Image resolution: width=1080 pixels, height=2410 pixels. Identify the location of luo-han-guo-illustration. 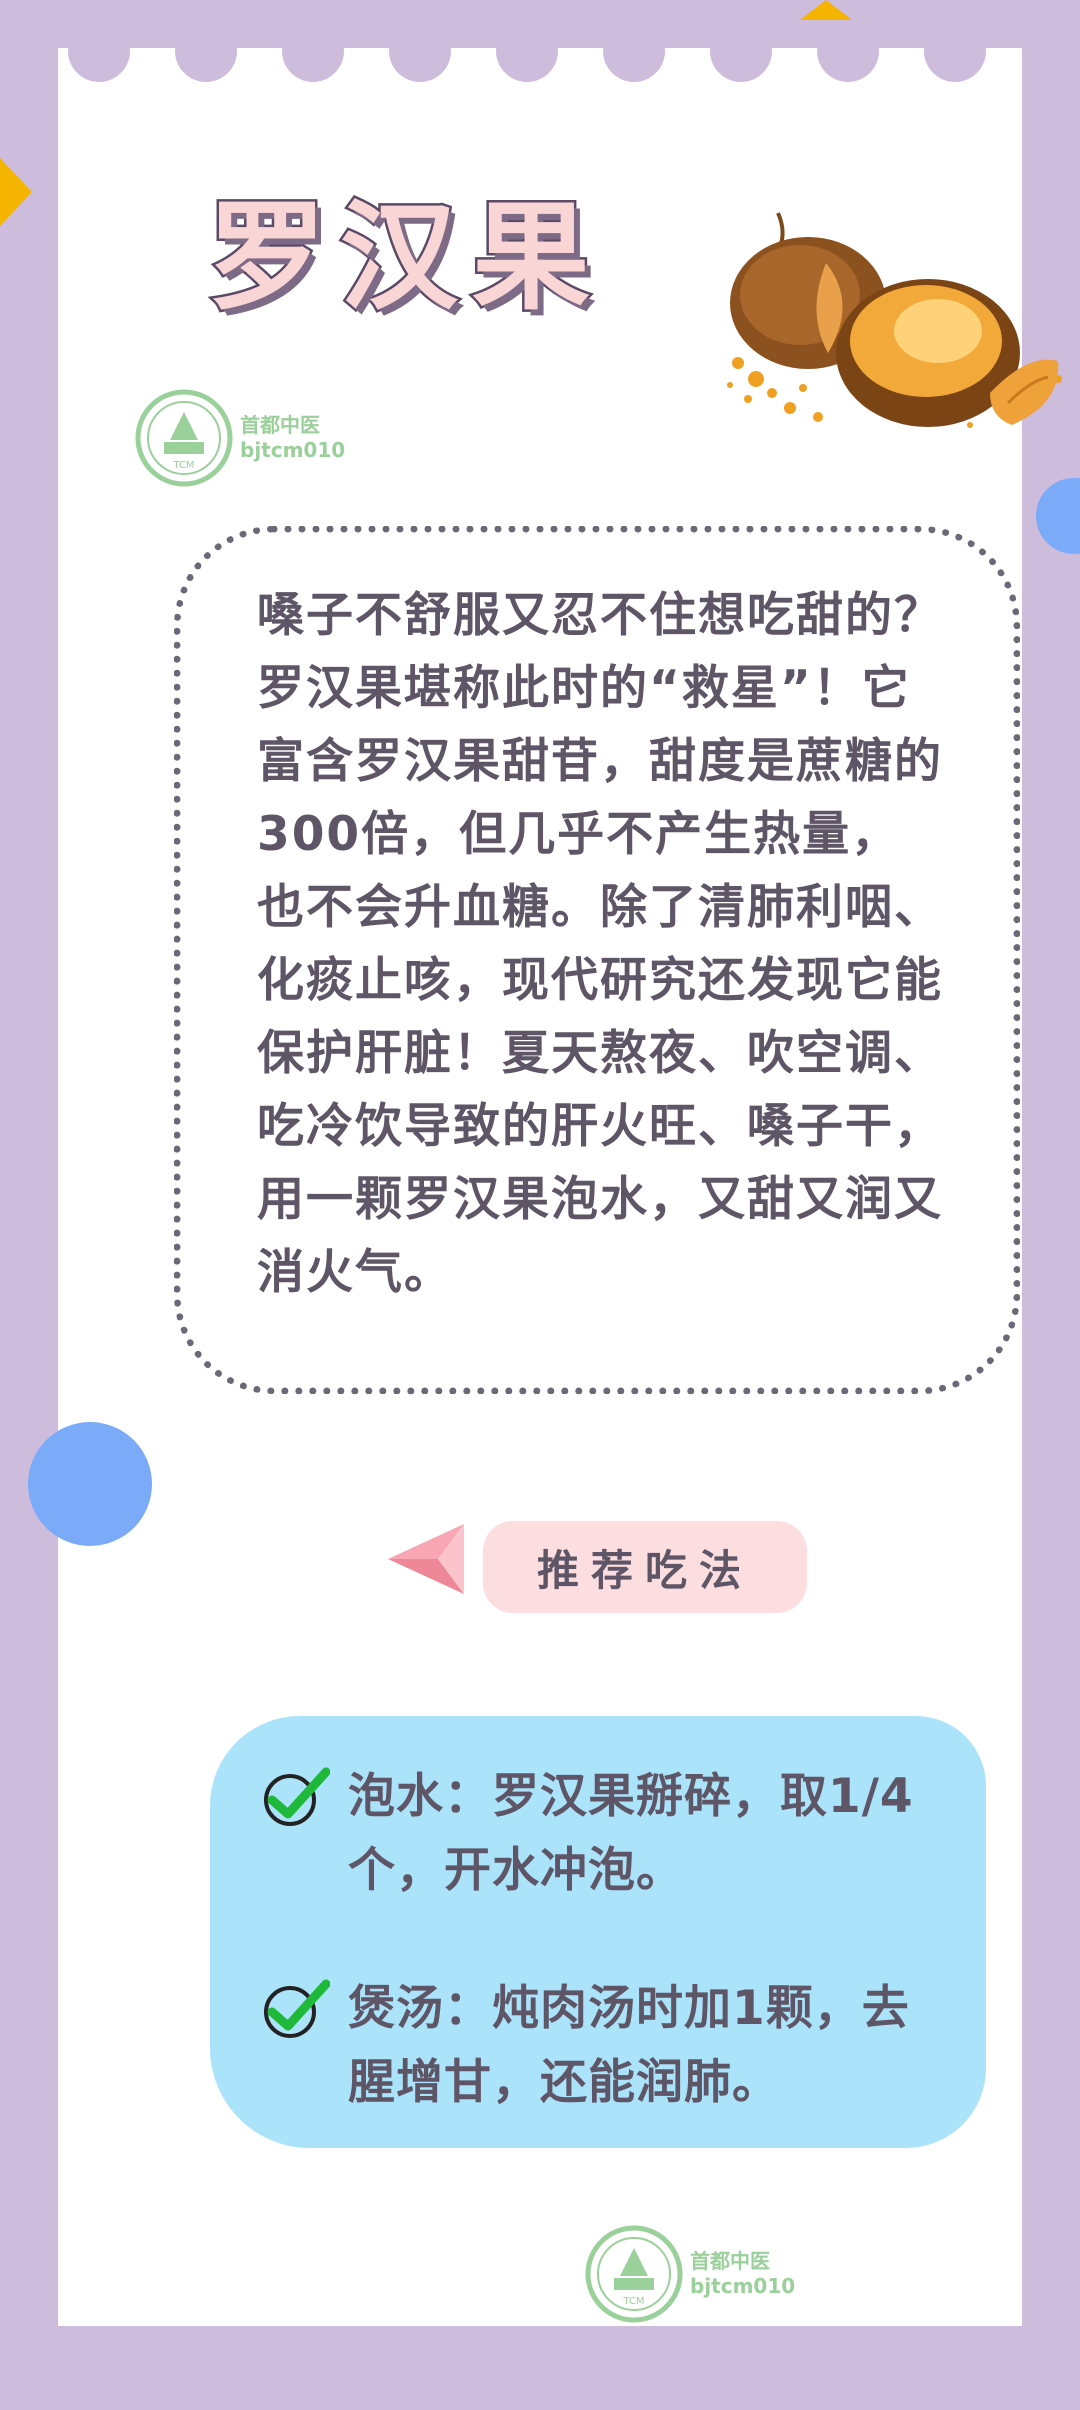
(894, 320).